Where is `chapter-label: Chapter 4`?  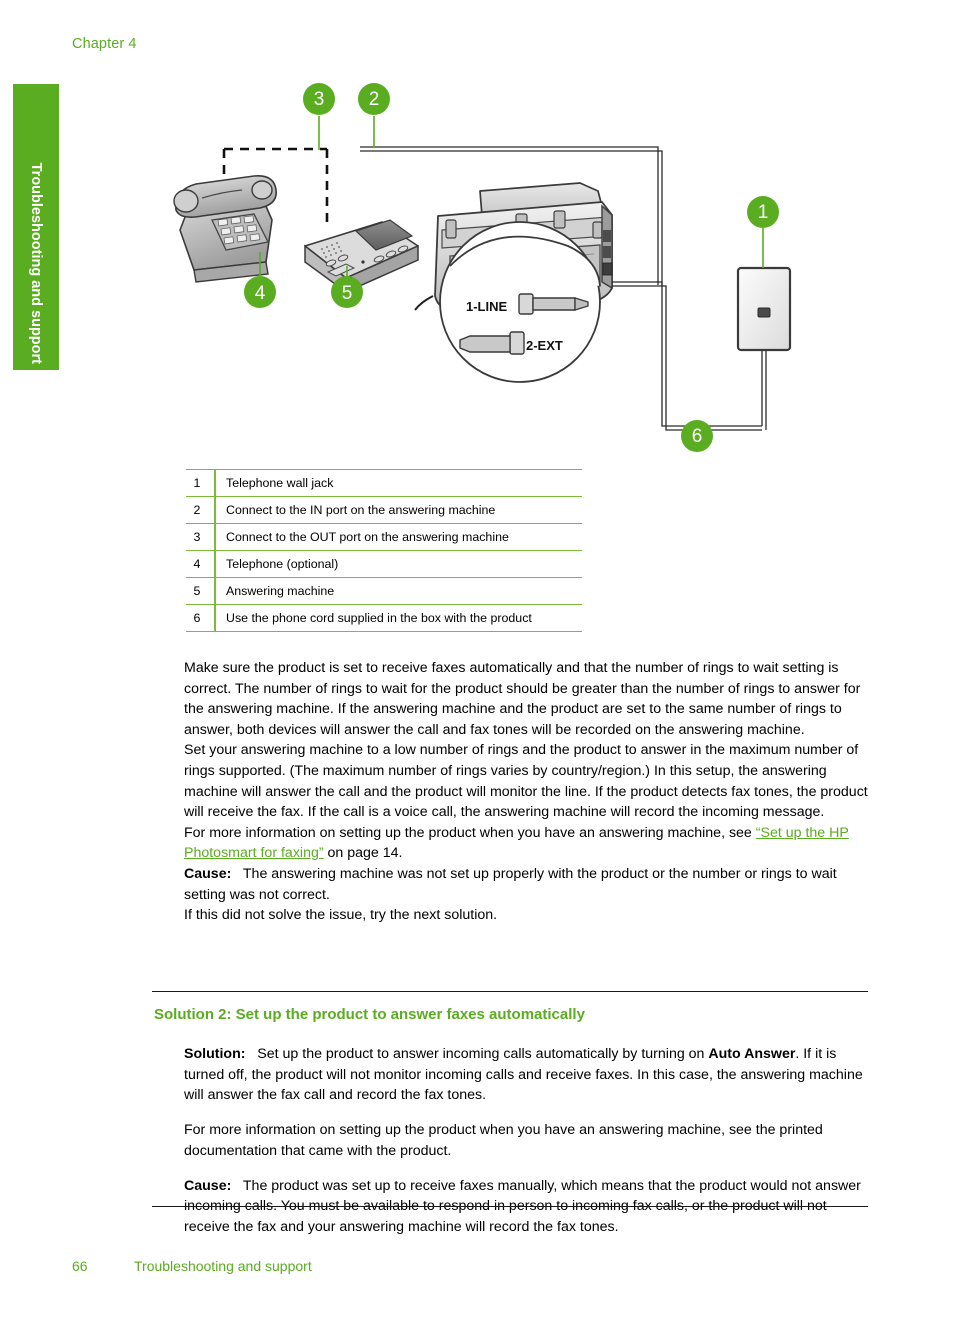 chapter-label: Chapter 4 is located at coordinates (104, 44).